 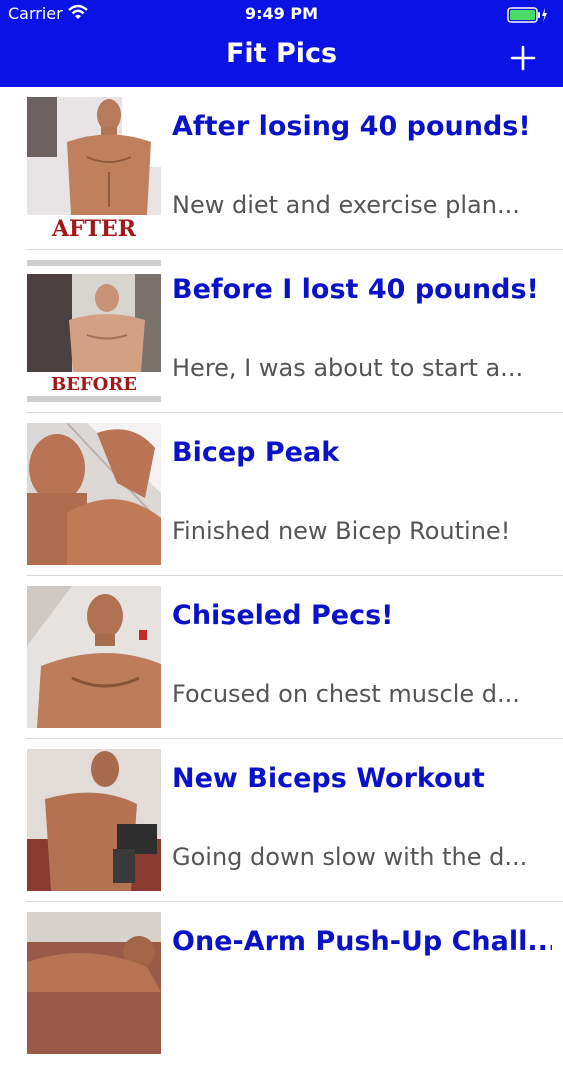 I want to click on status-bar: Carrier 9:49 PM, so click(x=281, y=14).